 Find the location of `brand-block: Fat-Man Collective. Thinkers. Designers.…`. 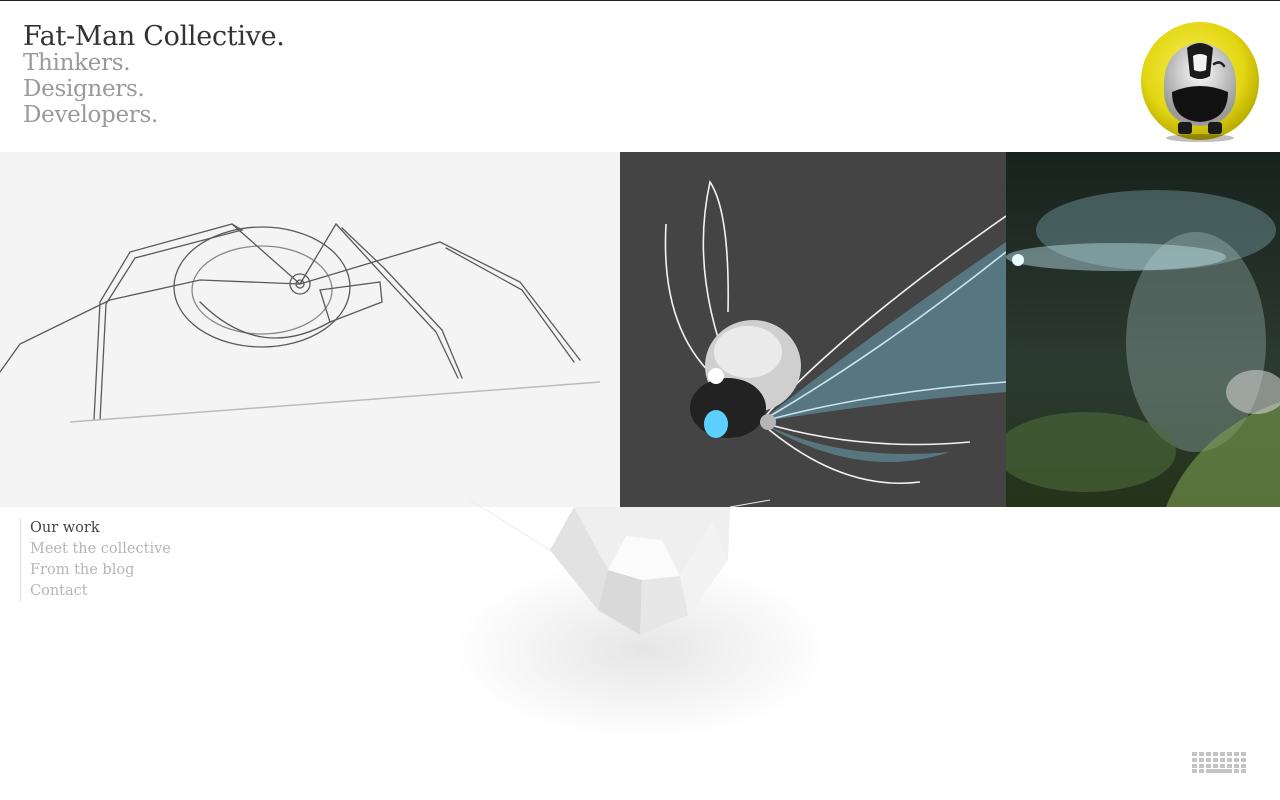

brand-block: Fat-Man Collective. Thinkers. Designers.… is located at coordinates (154, 75).